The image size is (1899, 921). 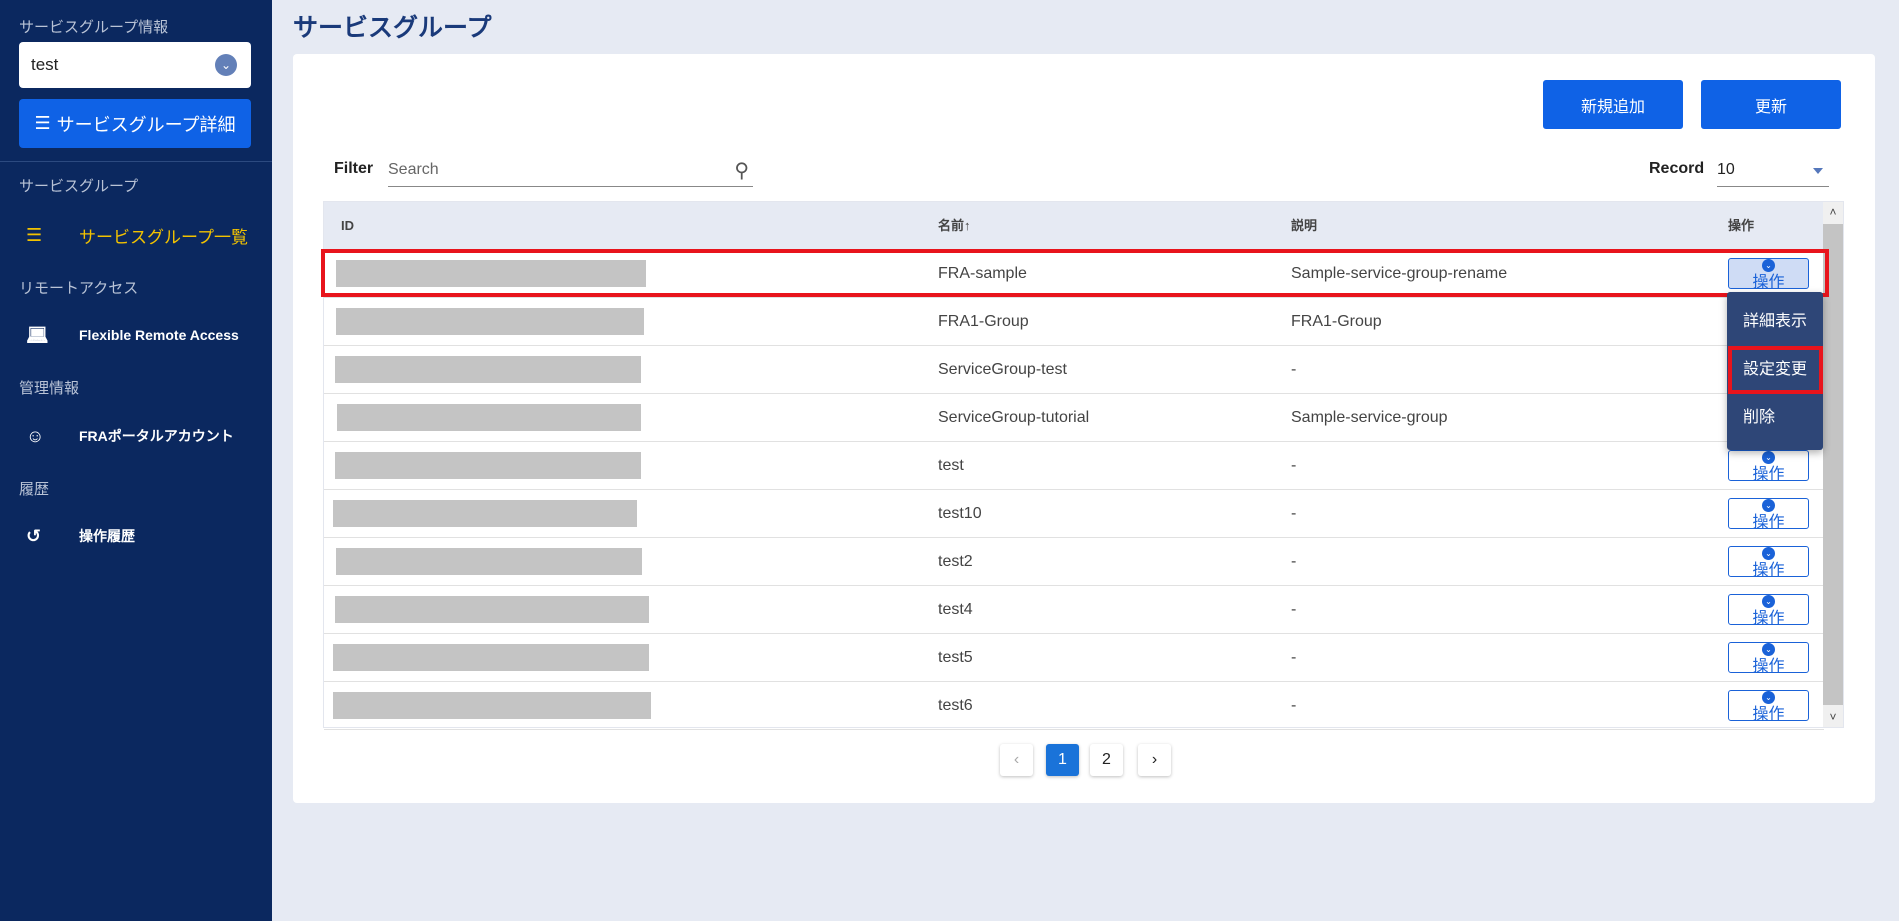 What do you see at coordinates (1768, 714) in the screenshot?
I see `action-button-label: 操作` at bounding box center [1768, 714].